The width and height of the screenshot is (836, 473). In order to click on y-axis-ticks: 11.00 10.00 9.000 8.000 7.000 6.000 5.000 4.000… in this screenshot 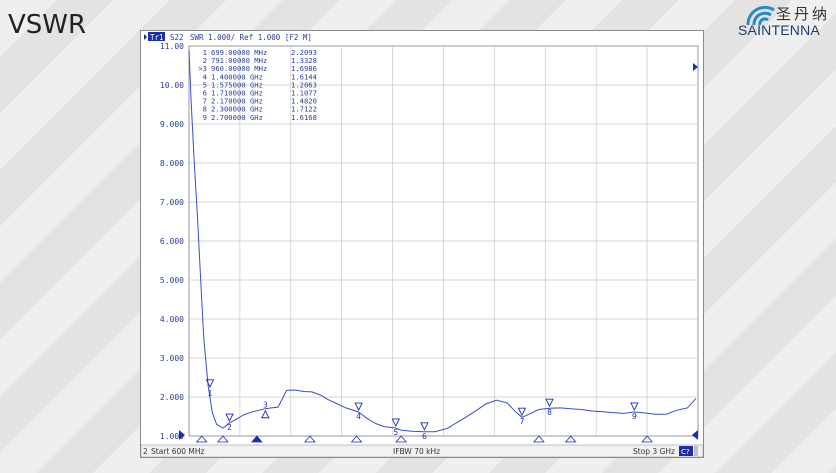, I will do `click(172, 241)`.